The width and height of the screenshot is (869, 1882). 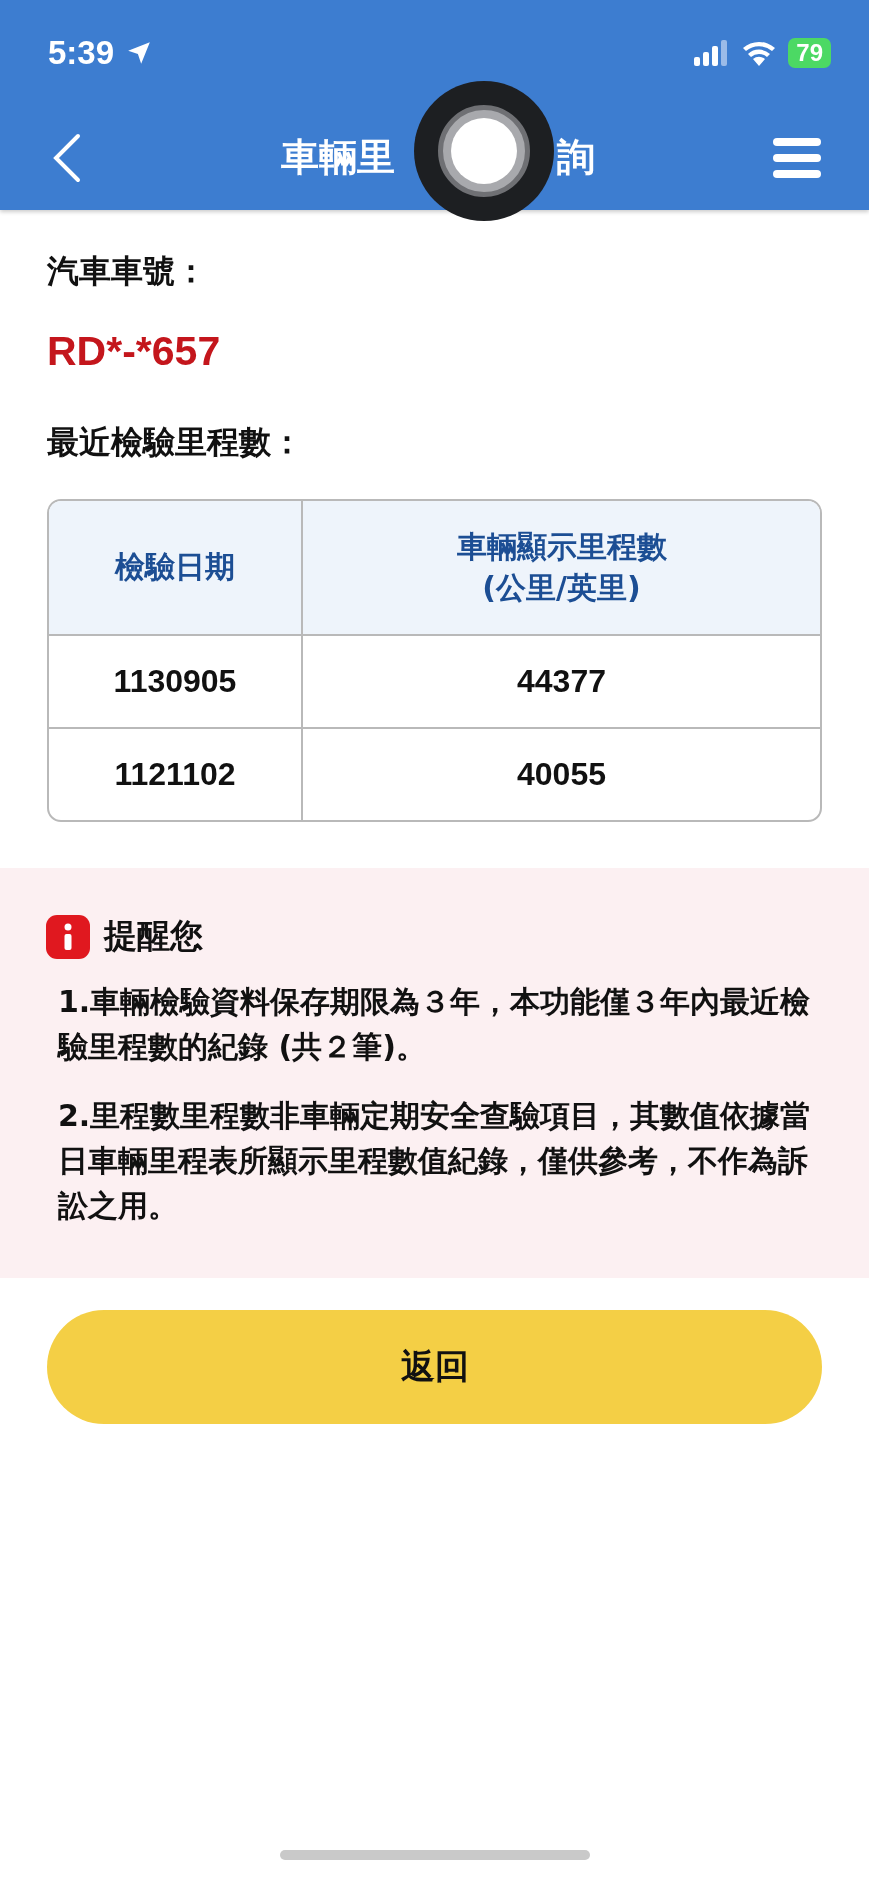 What do you see at coordinates (797, 157) in the screenshot?
I see `menu-icon` at bounding box center [797, 157].